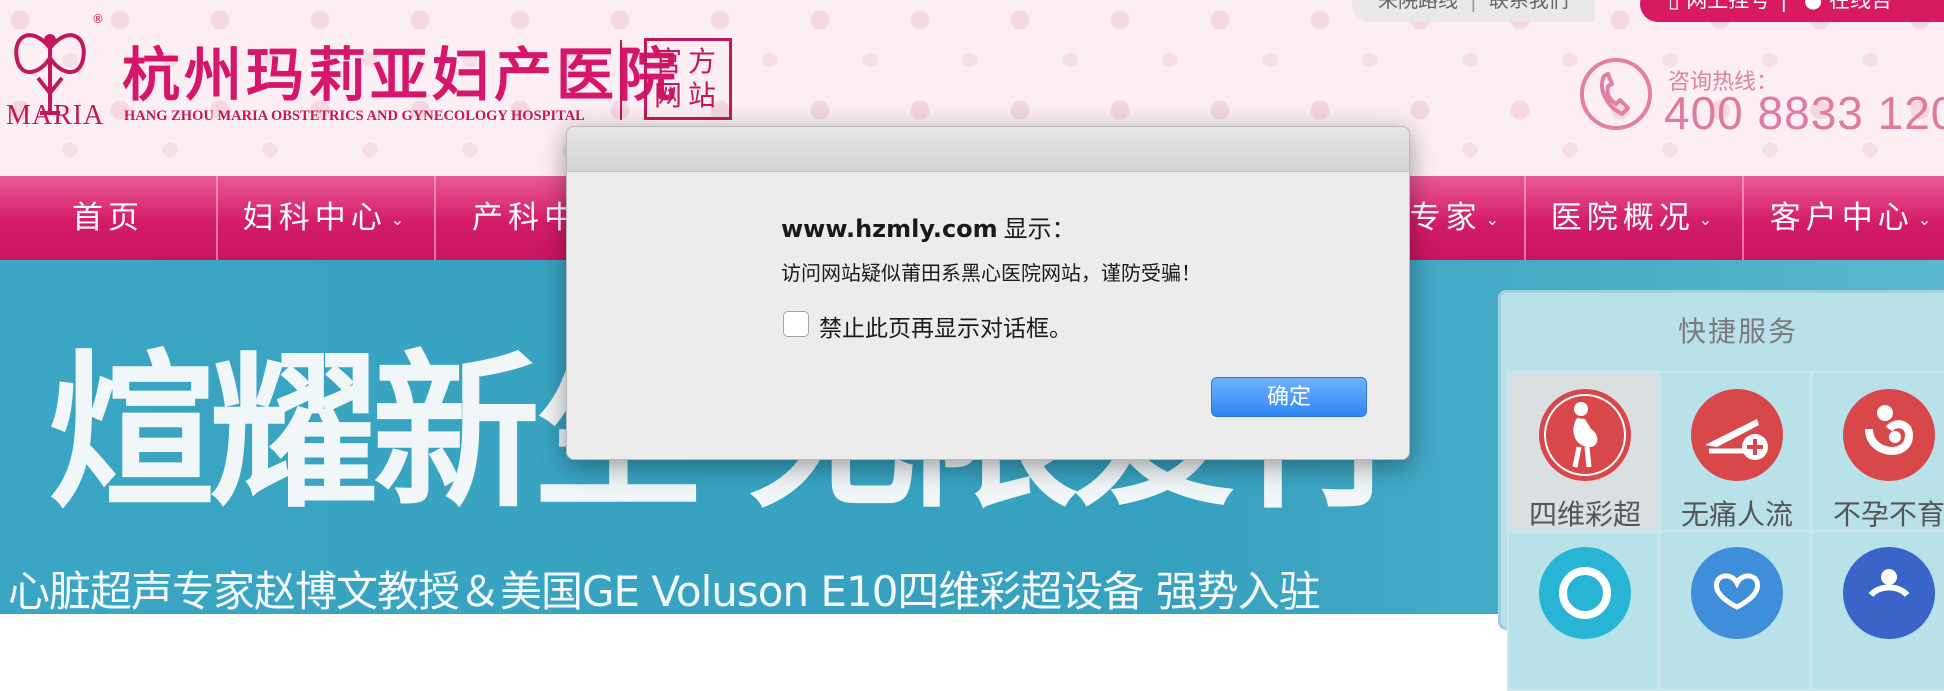  I want to click on quick-item-4d-ultrasound: 四维彩超, so click(1583, 451).